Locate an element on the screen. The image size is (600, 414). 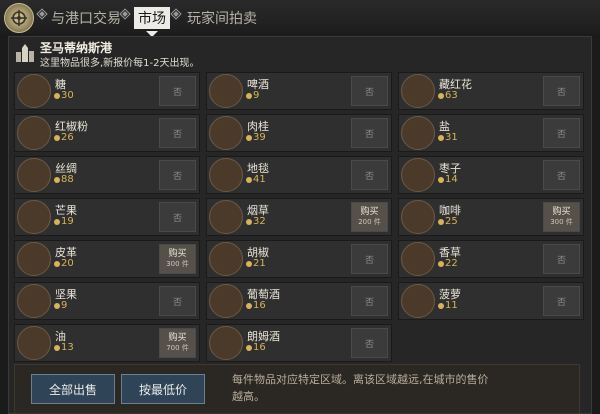
goods-quantity: 22 is located at coordinates (451, 263).